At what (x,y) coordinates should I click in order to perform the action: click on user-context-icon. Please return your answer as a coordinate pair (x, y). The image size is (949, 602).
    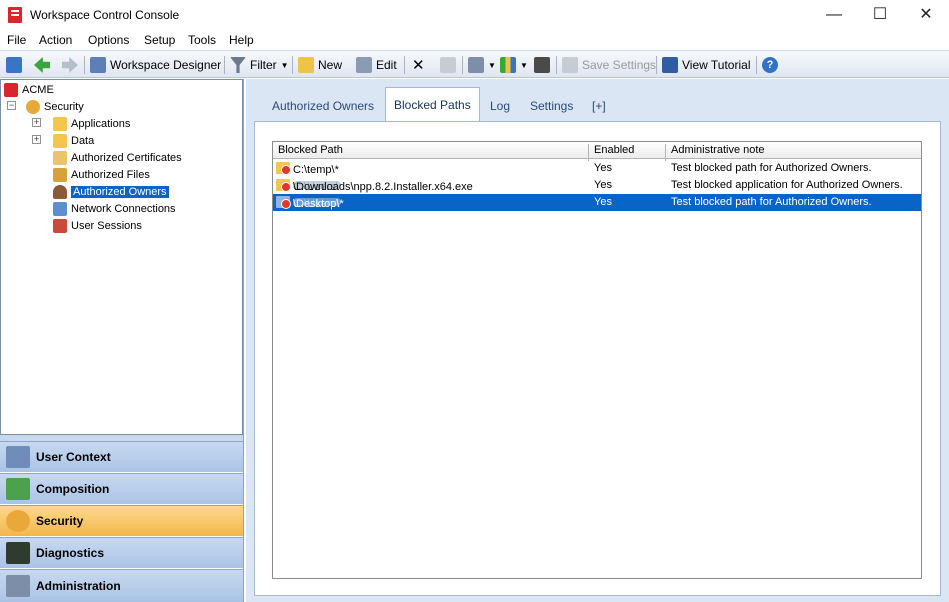
    Looking at the image, I should click on (18, 457).